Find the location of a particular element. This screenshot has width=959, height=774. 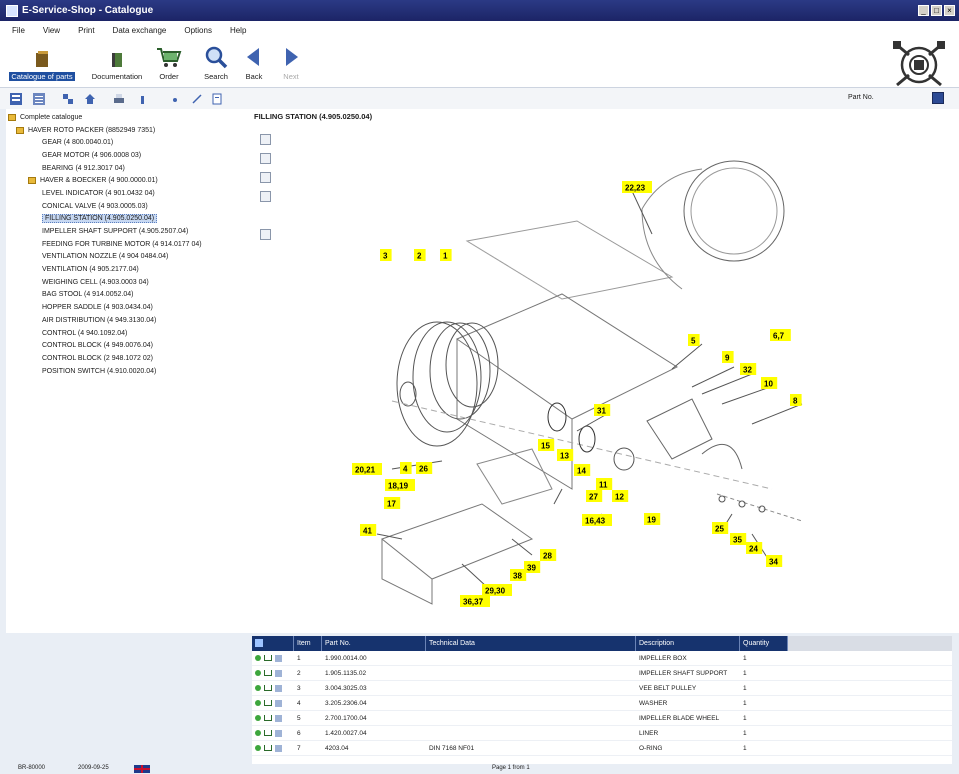

tree-item: VENTILATION NOZZLE (4 904 0484.04) is located at coordinates (119, 257).